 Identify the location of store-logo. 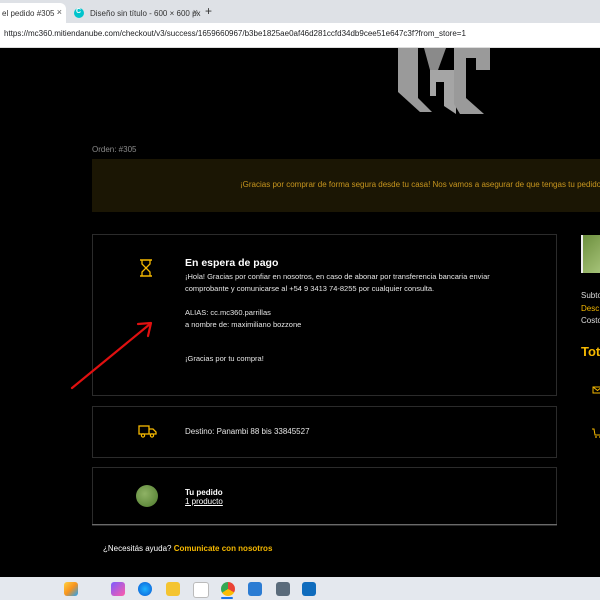
(444, 81).